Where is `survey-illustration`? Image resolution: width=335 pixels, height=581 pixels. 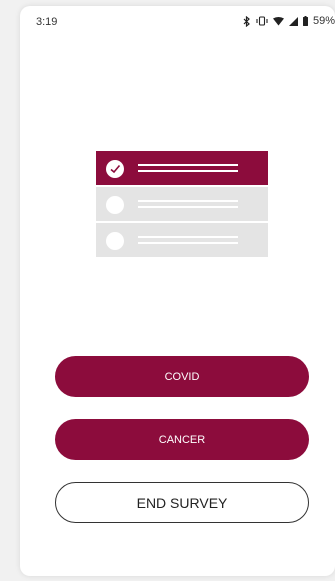 survey-illustration is located at coordinates (182, 205).